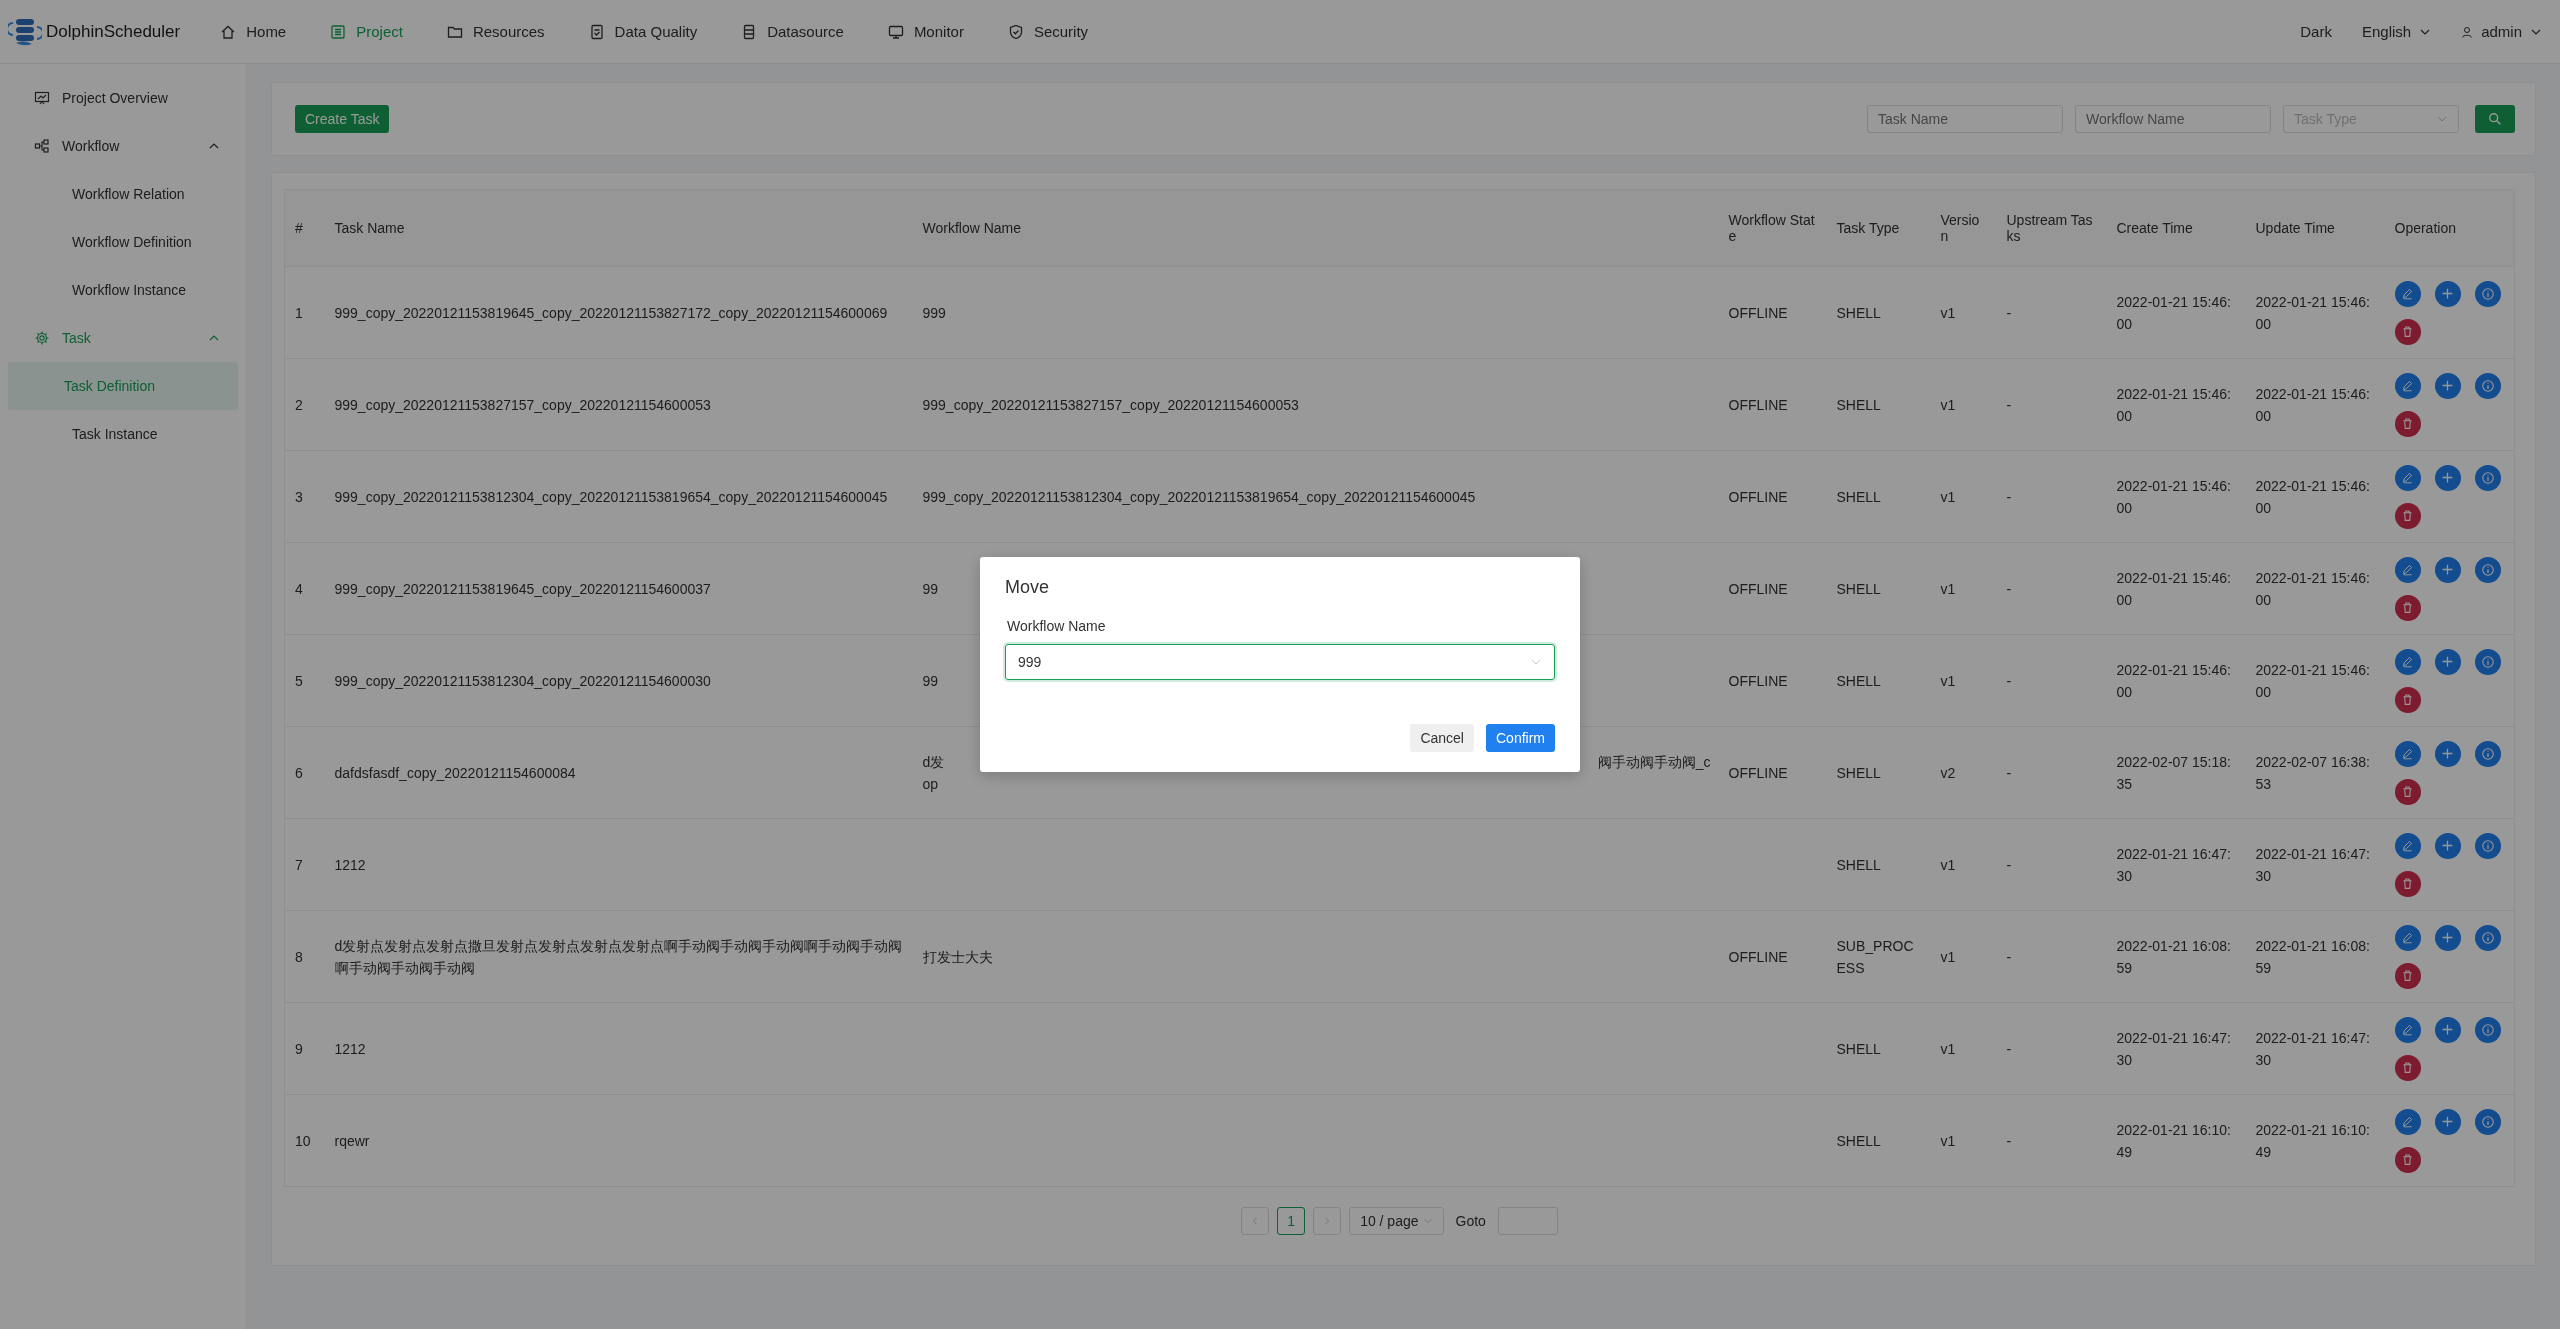 Image resolution: width=2560 pixels, height=1329 pixels. I want to click on nav-tab: Home, so click(253, 31).